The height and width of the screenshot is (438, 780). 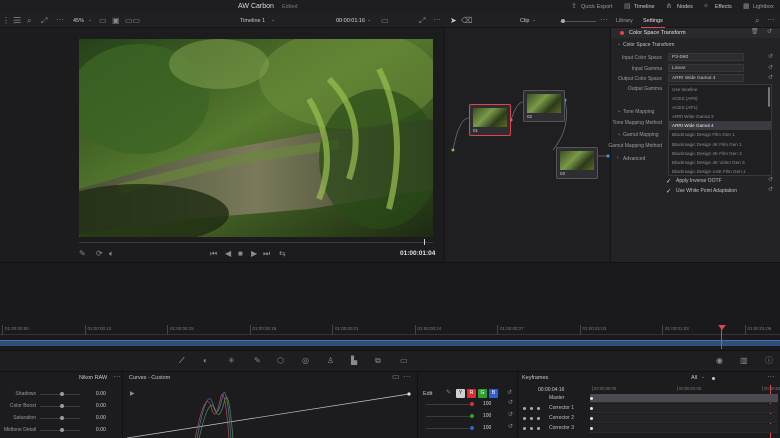 I want to click on dropdown-scrollbar, so click(x=769, y=97).